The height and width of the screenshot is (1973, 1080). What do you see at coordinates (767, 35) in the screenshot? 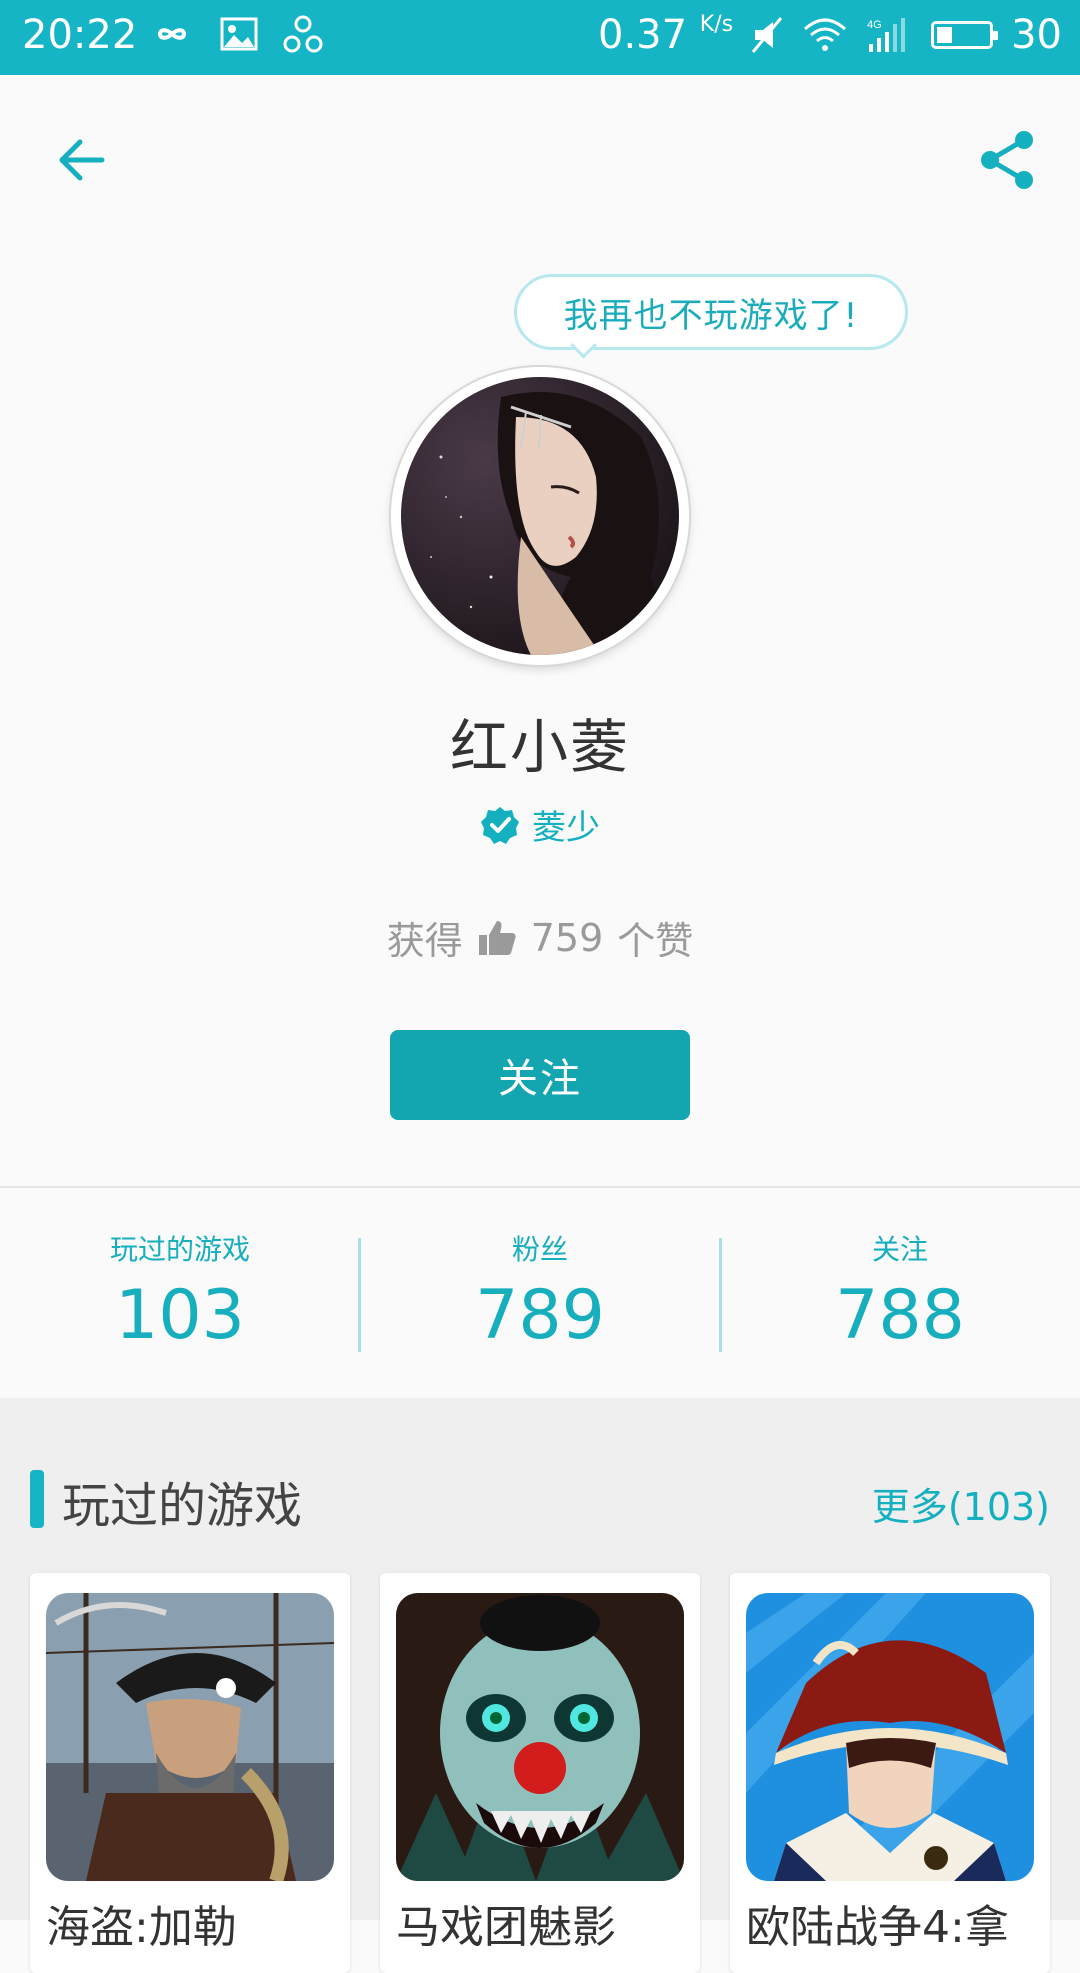
I see `mute-icon` at bounding box center [767, 35].